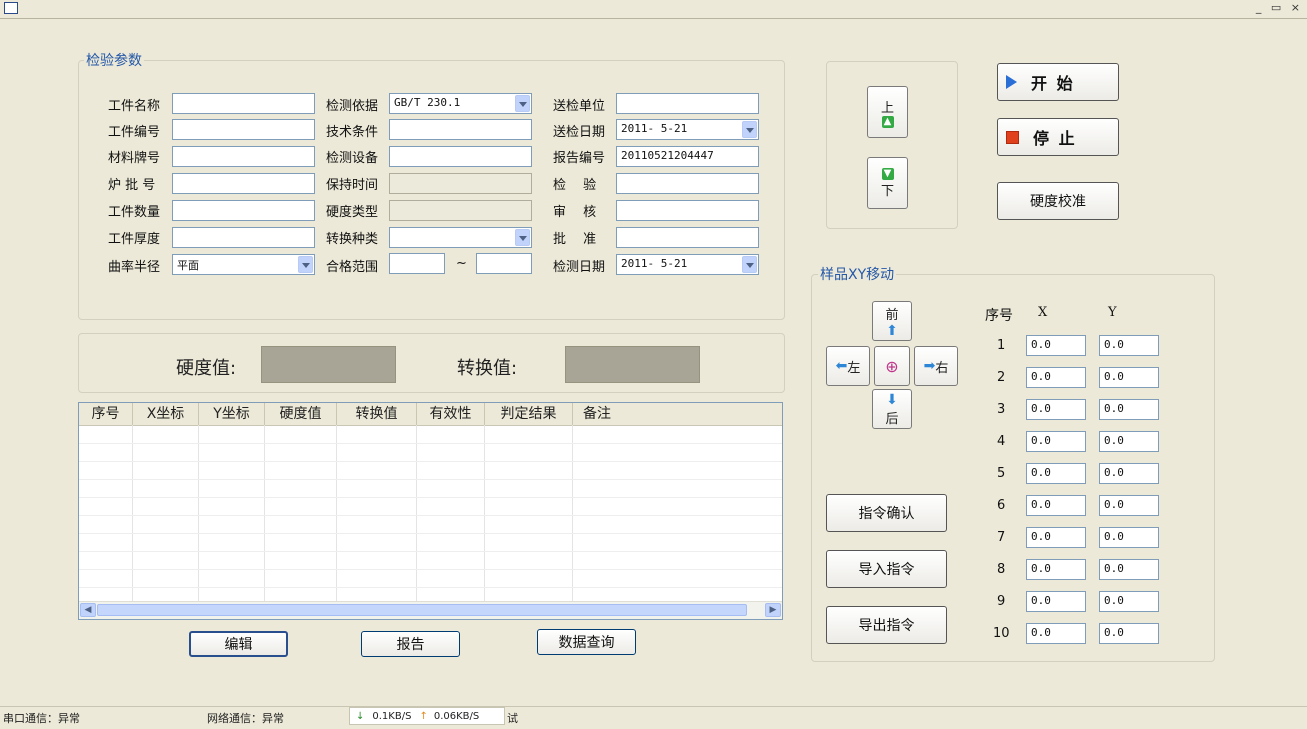 The width and height of the screenshot is (1307, 729). I want to click on center-button: ⊕, so click(892, 366).